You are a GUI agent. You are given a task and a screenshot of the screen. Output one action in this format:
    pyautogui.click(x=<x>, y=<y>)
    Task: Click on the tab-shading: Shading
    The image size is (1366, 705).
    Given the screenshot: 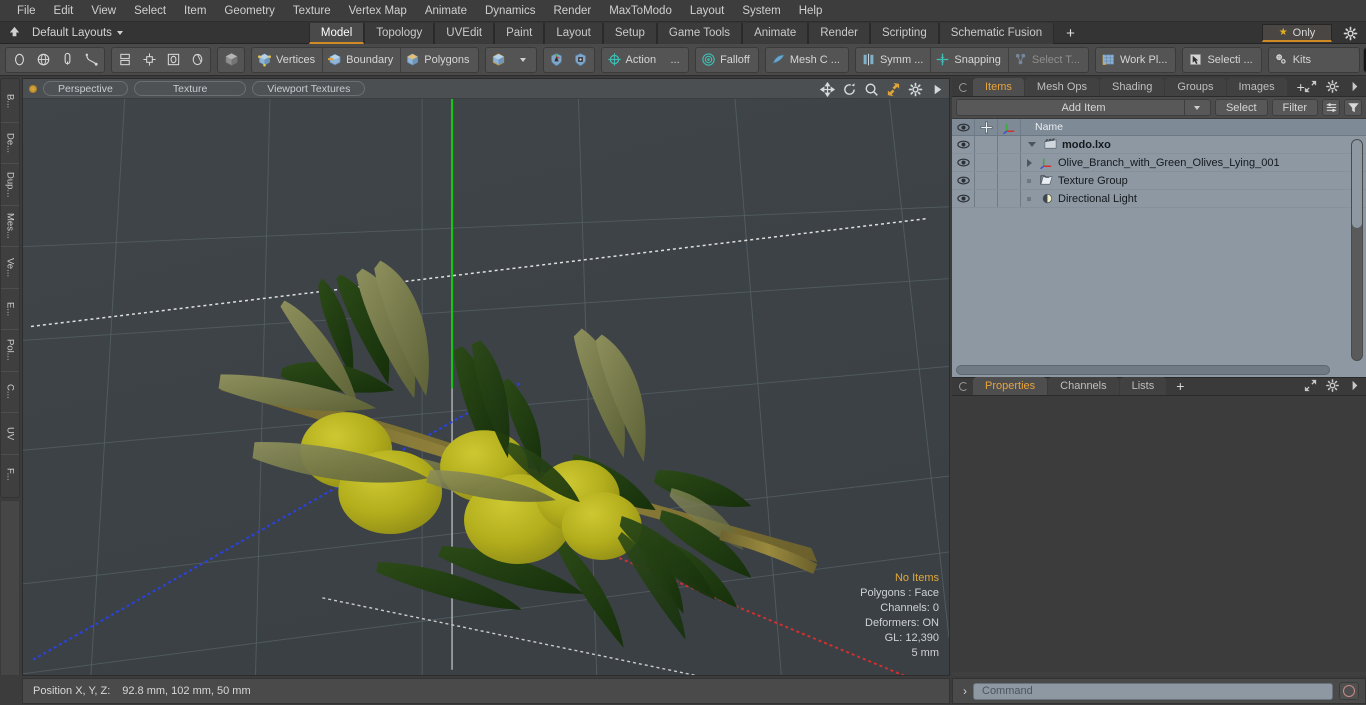 What is the action you would take?
    pyautogui.click(x=1132, y=87)
    